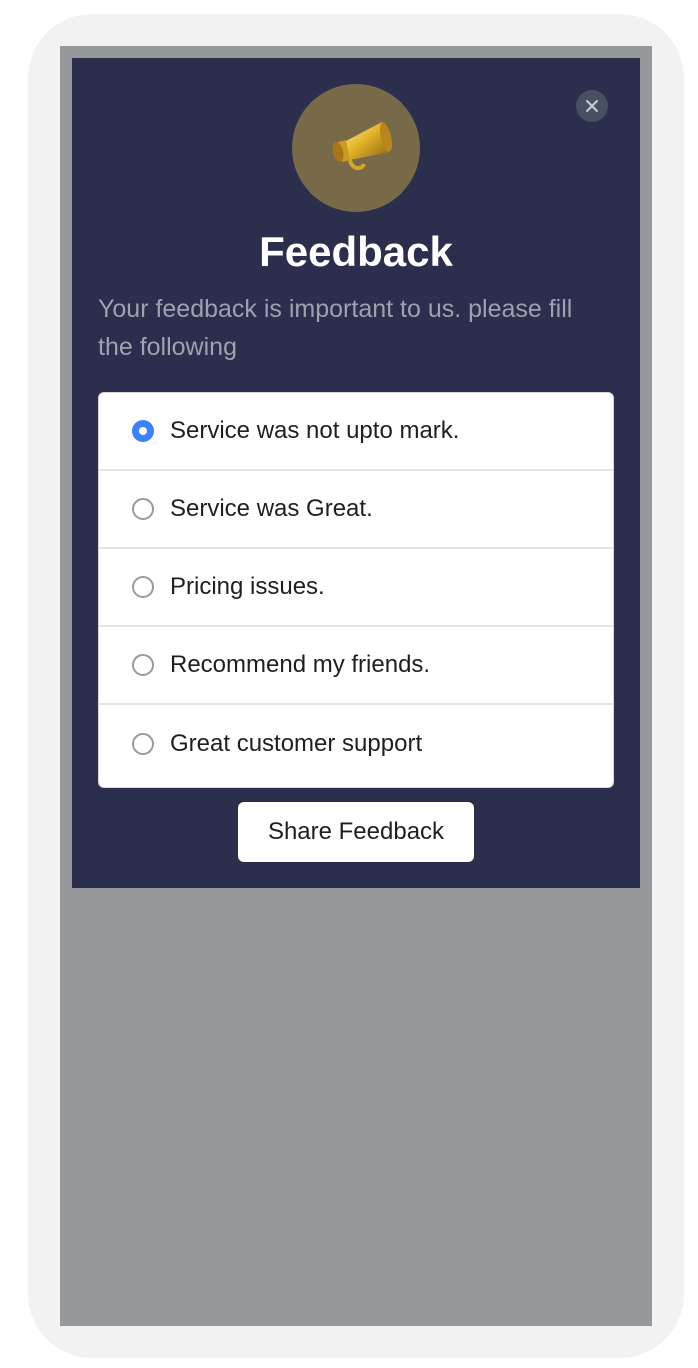  I want to click on modal-title: Feedback, so click(356, 251).